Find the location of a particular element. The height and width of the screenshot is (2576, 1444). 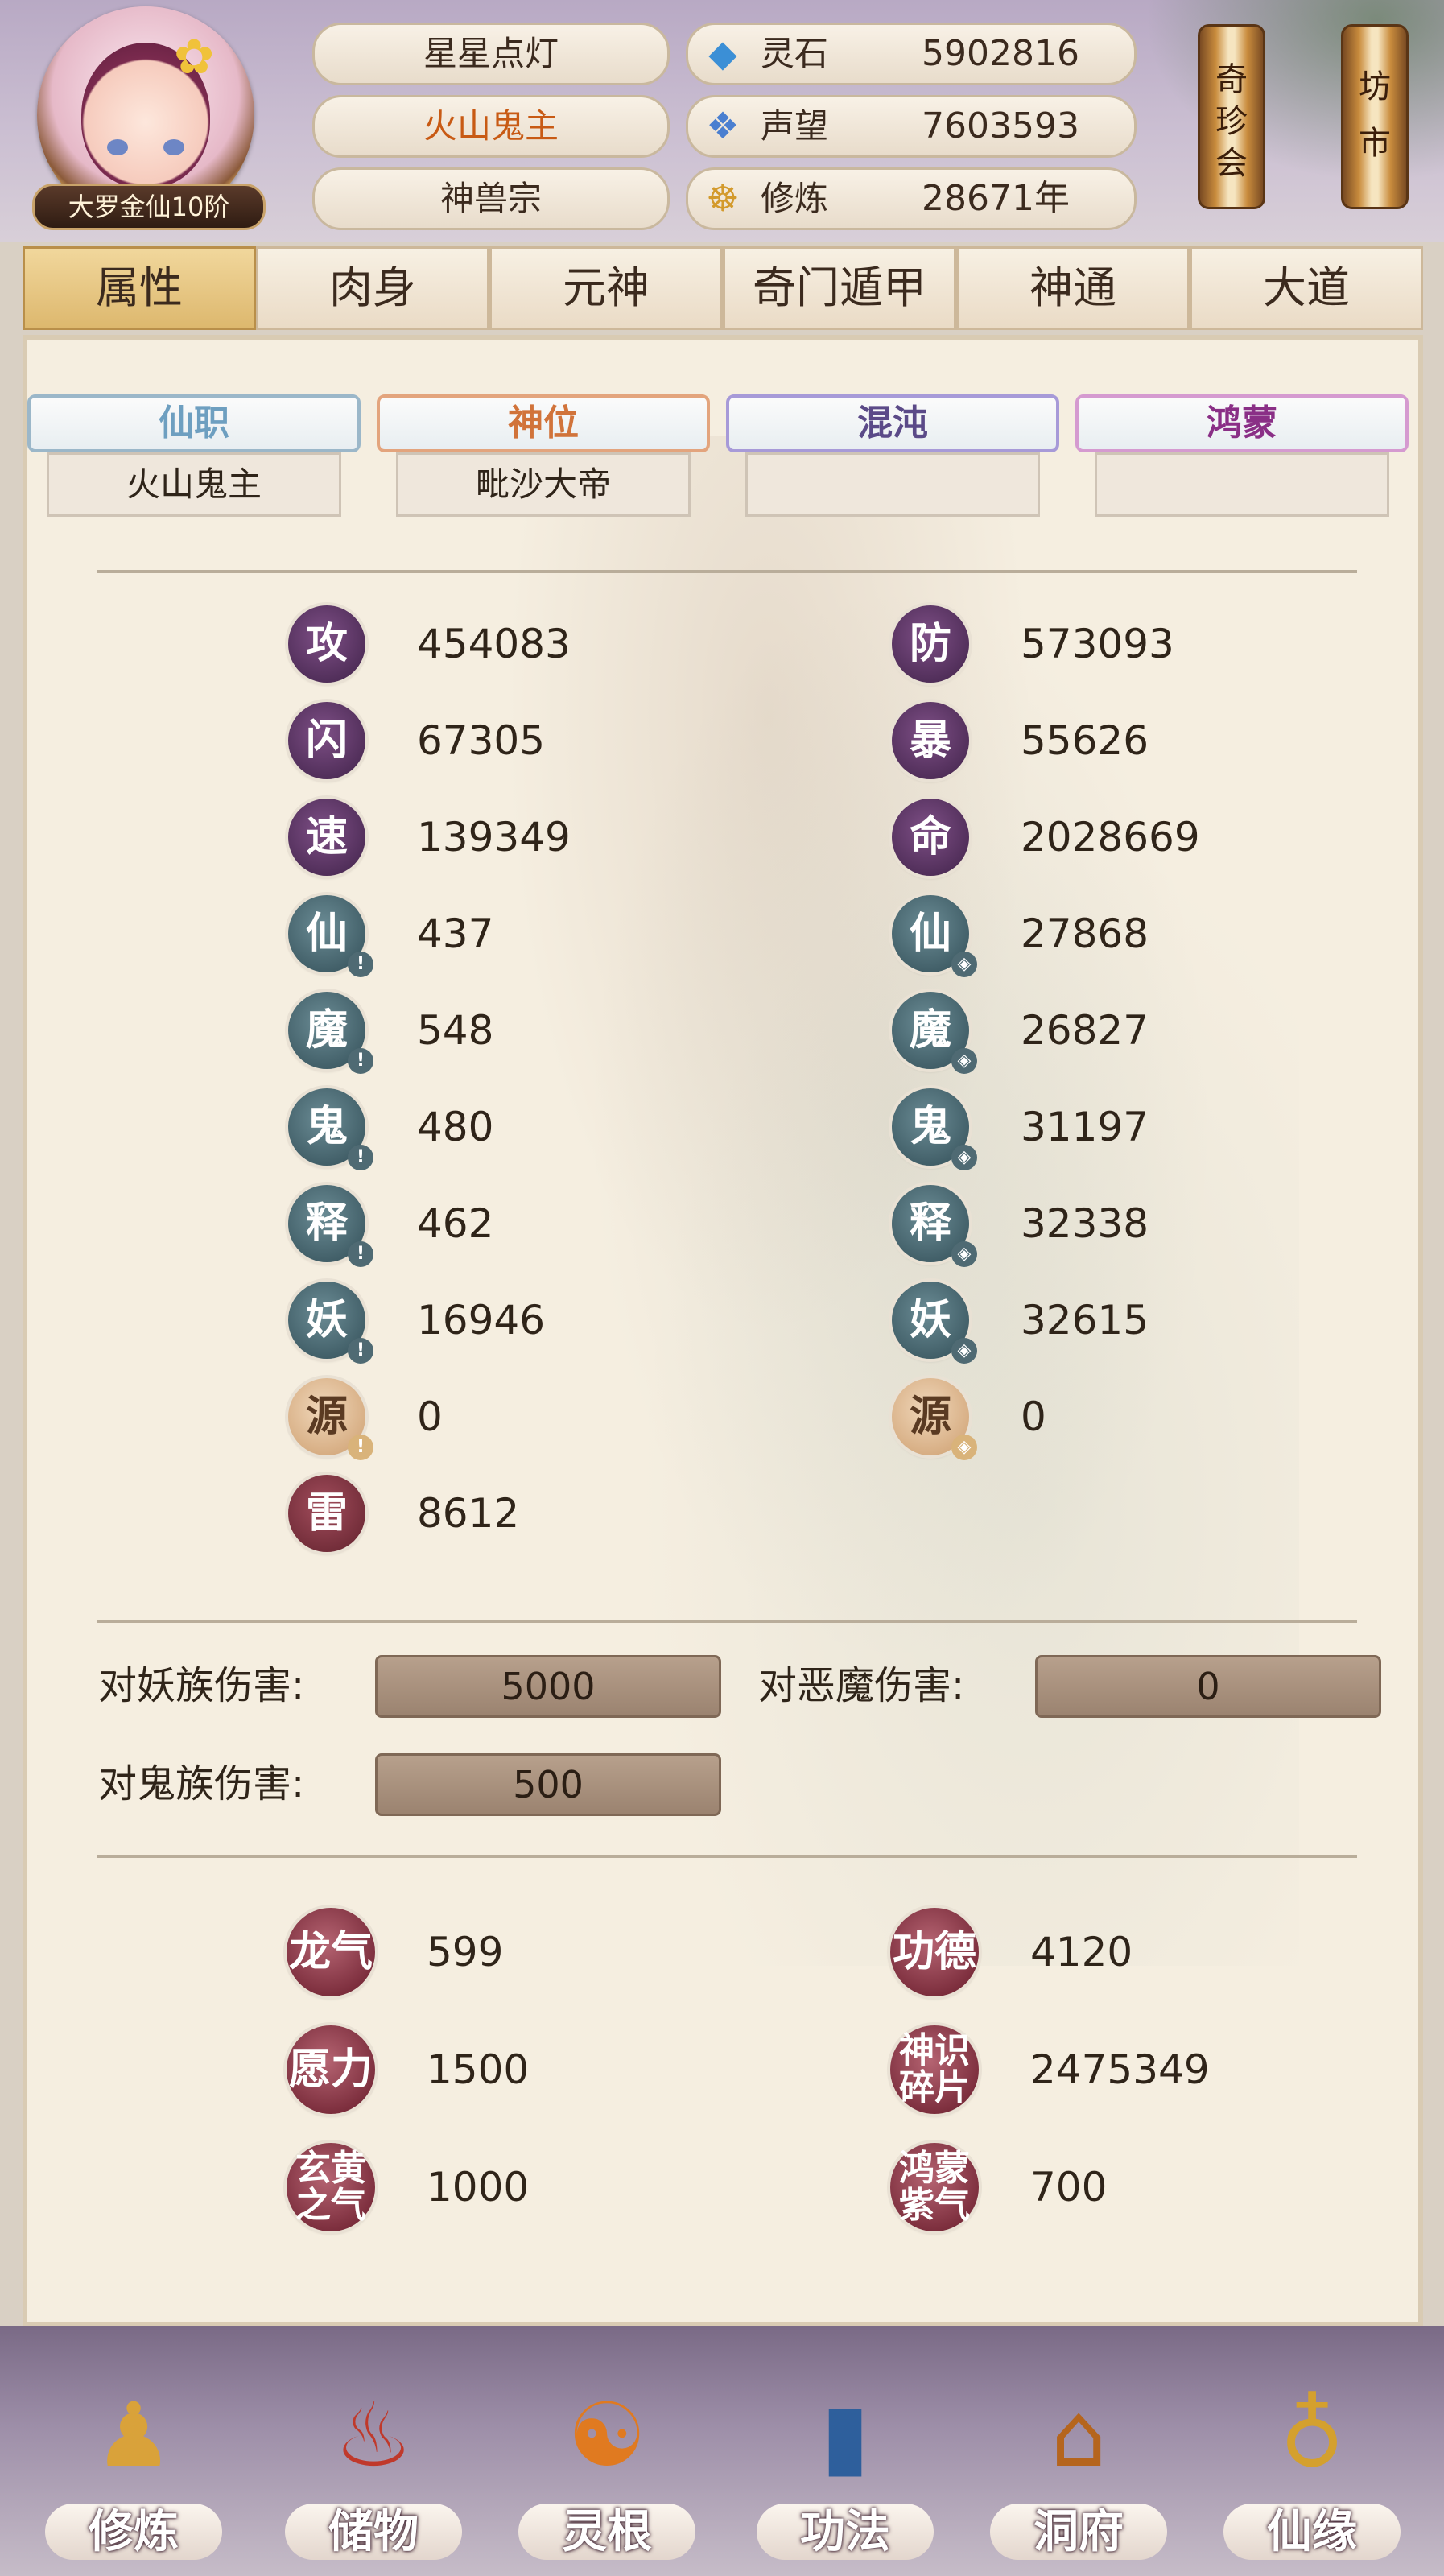

nav-spirit-root: ☯ 灵根 is located at coordinates (606, 2459).